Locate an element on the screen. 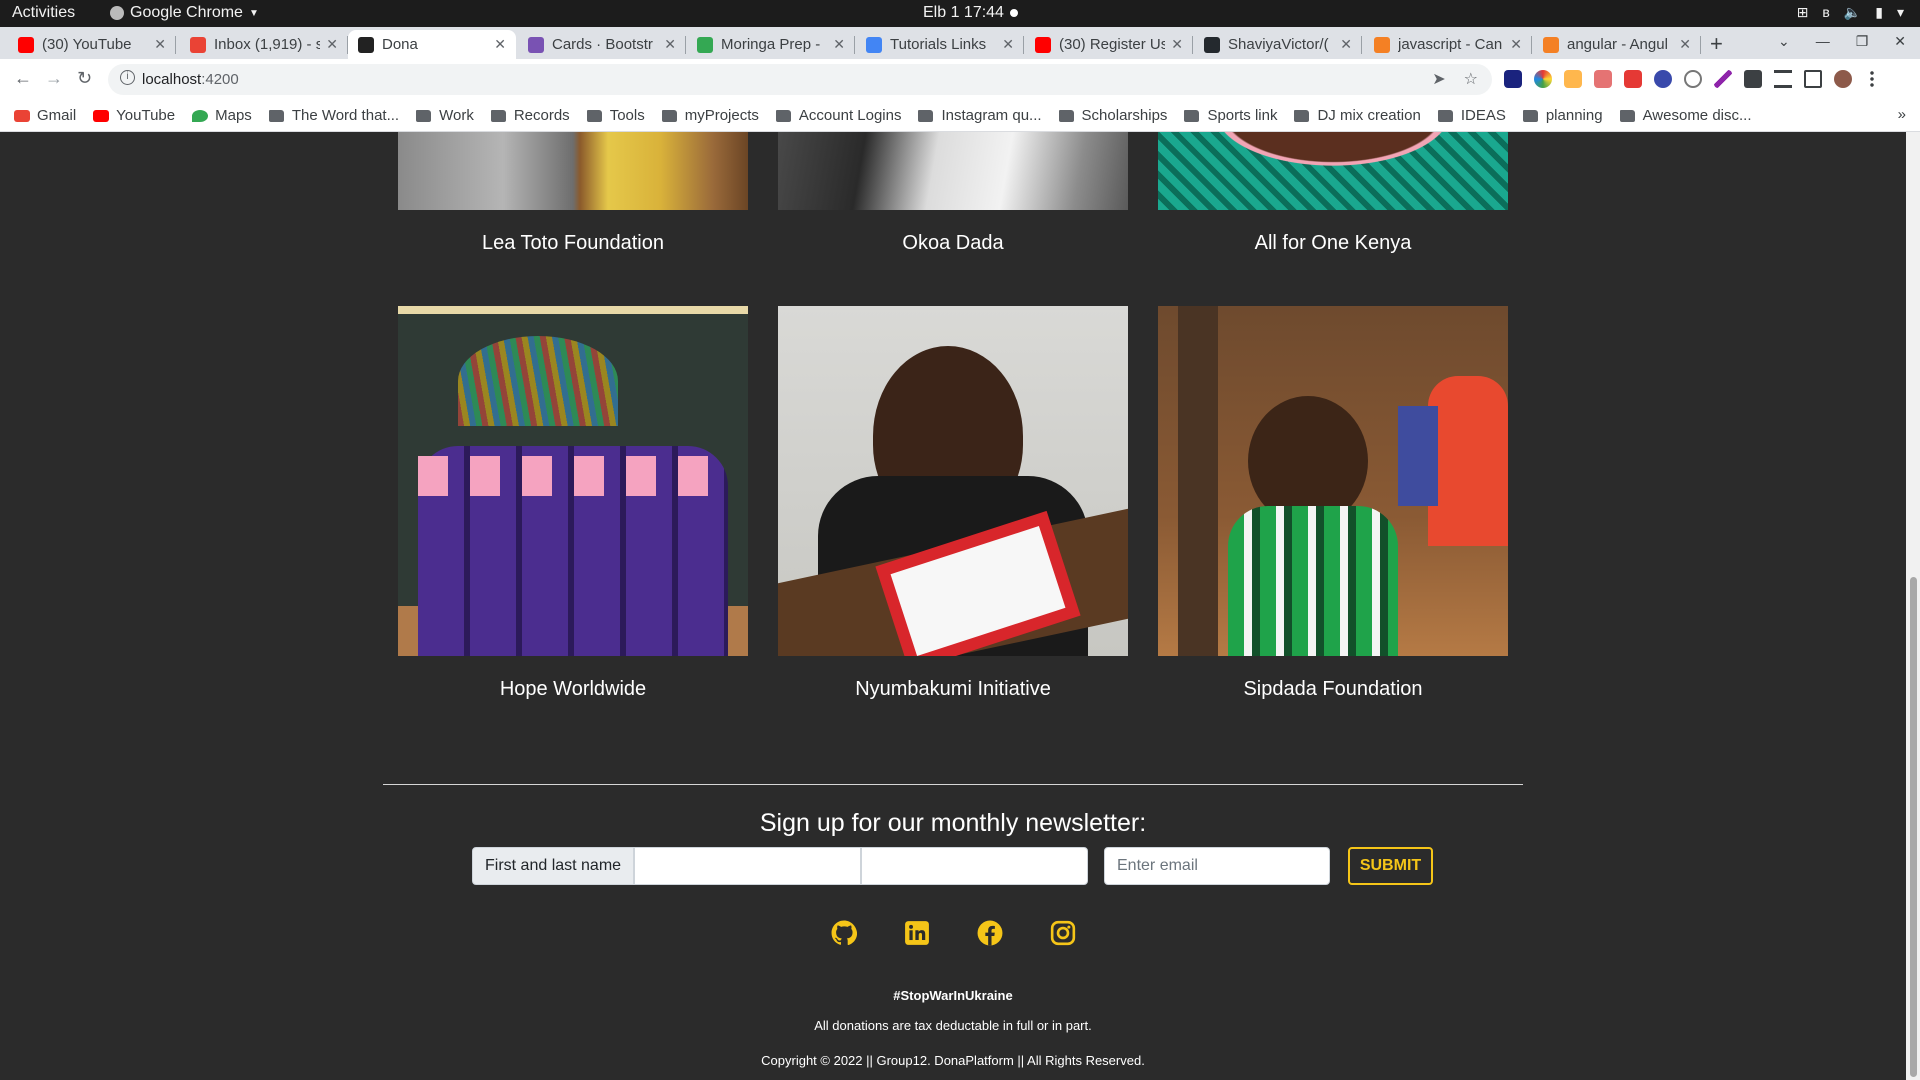  minimize-icon: — is located at coordinates (1823, 41).